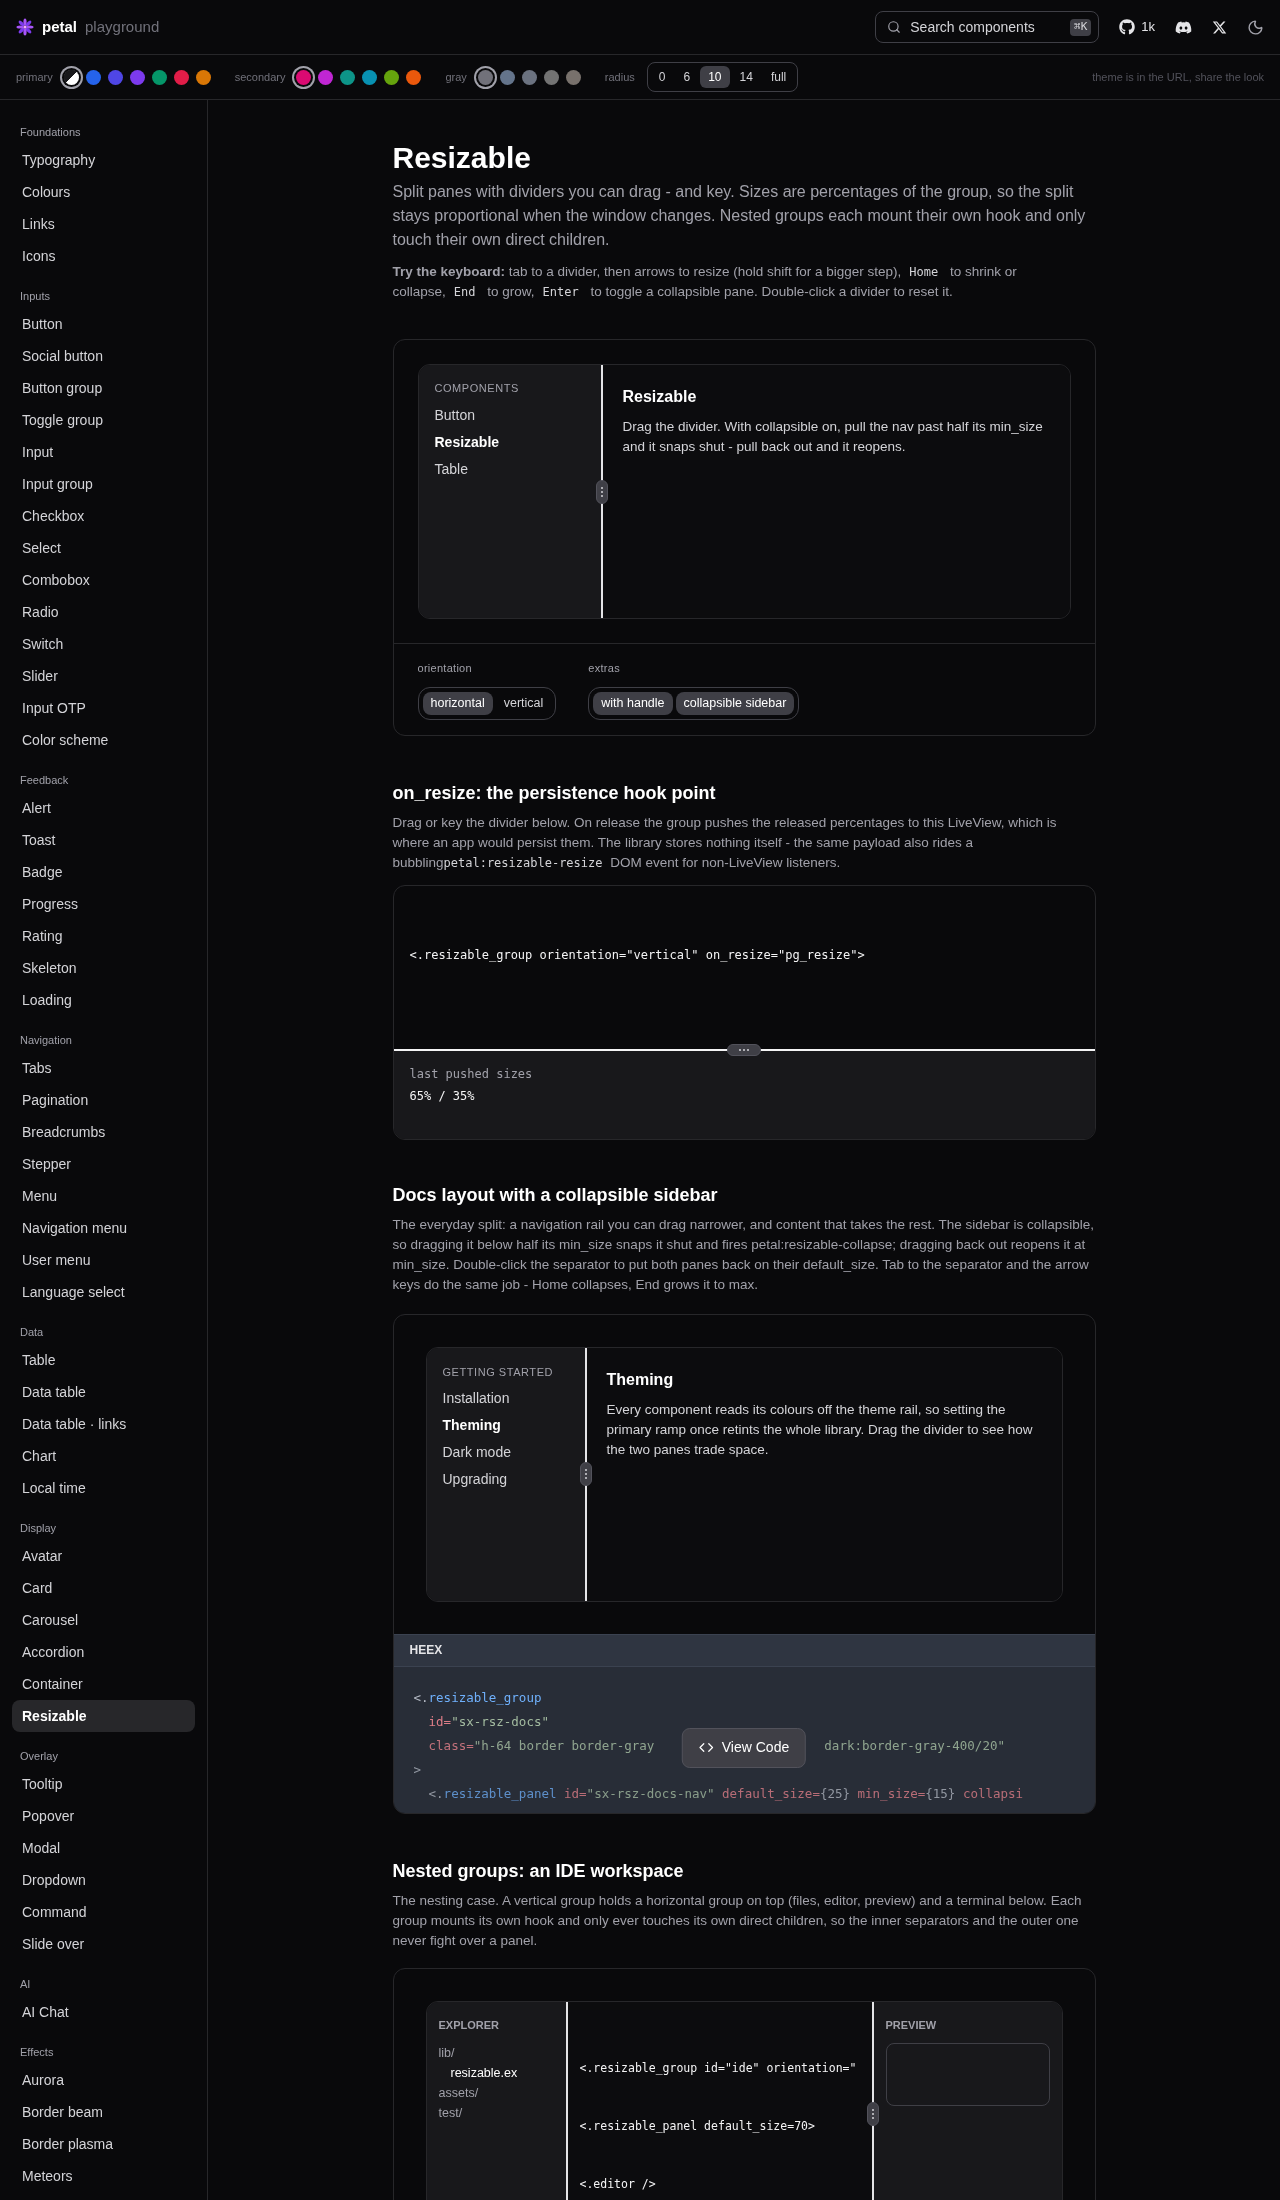 This screenshot has height=2200, width=1280. Describe the element at coordinates (103, 1196) in the screenshot. I see `sidebar-item: Menu` at that location.